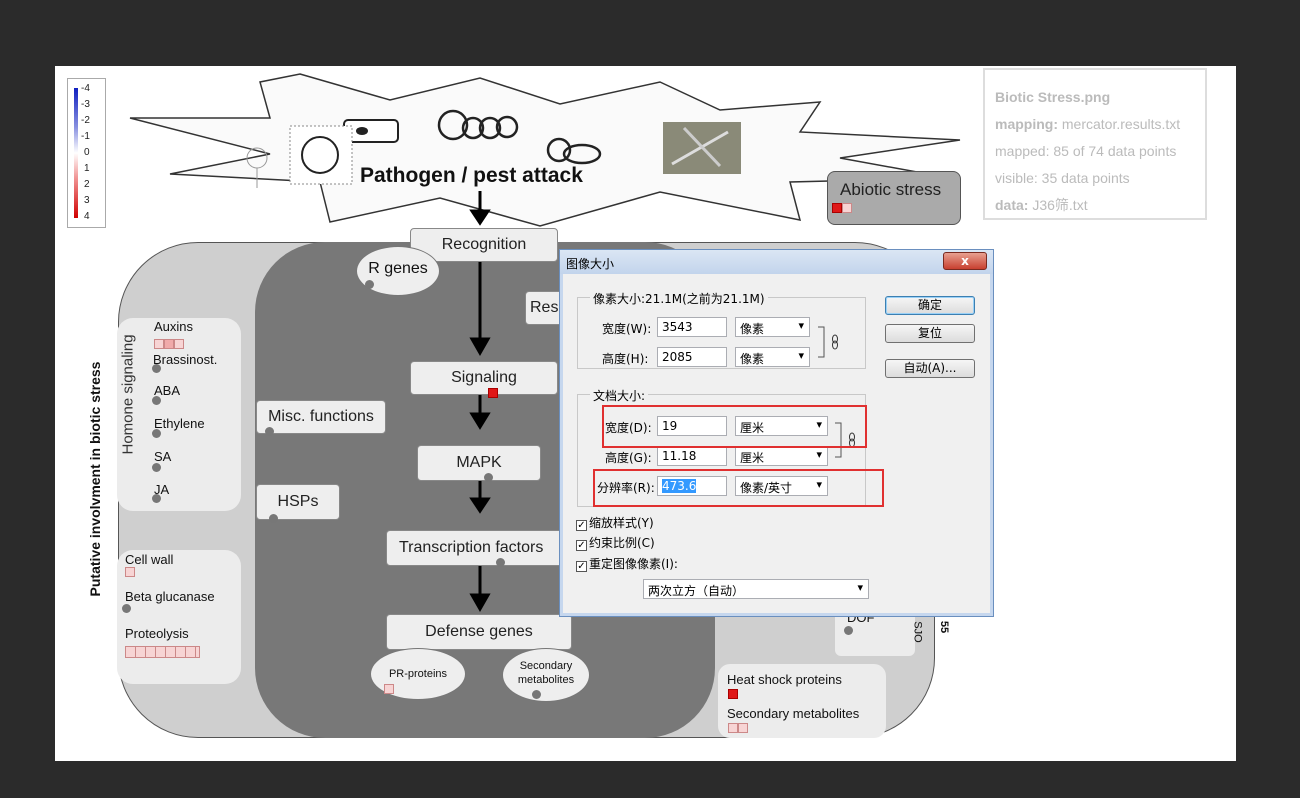 The image size is (1300, 798). Describe the element at coordinates (179, 617) in the screenshot. I see `cellwall-panel` at that location.